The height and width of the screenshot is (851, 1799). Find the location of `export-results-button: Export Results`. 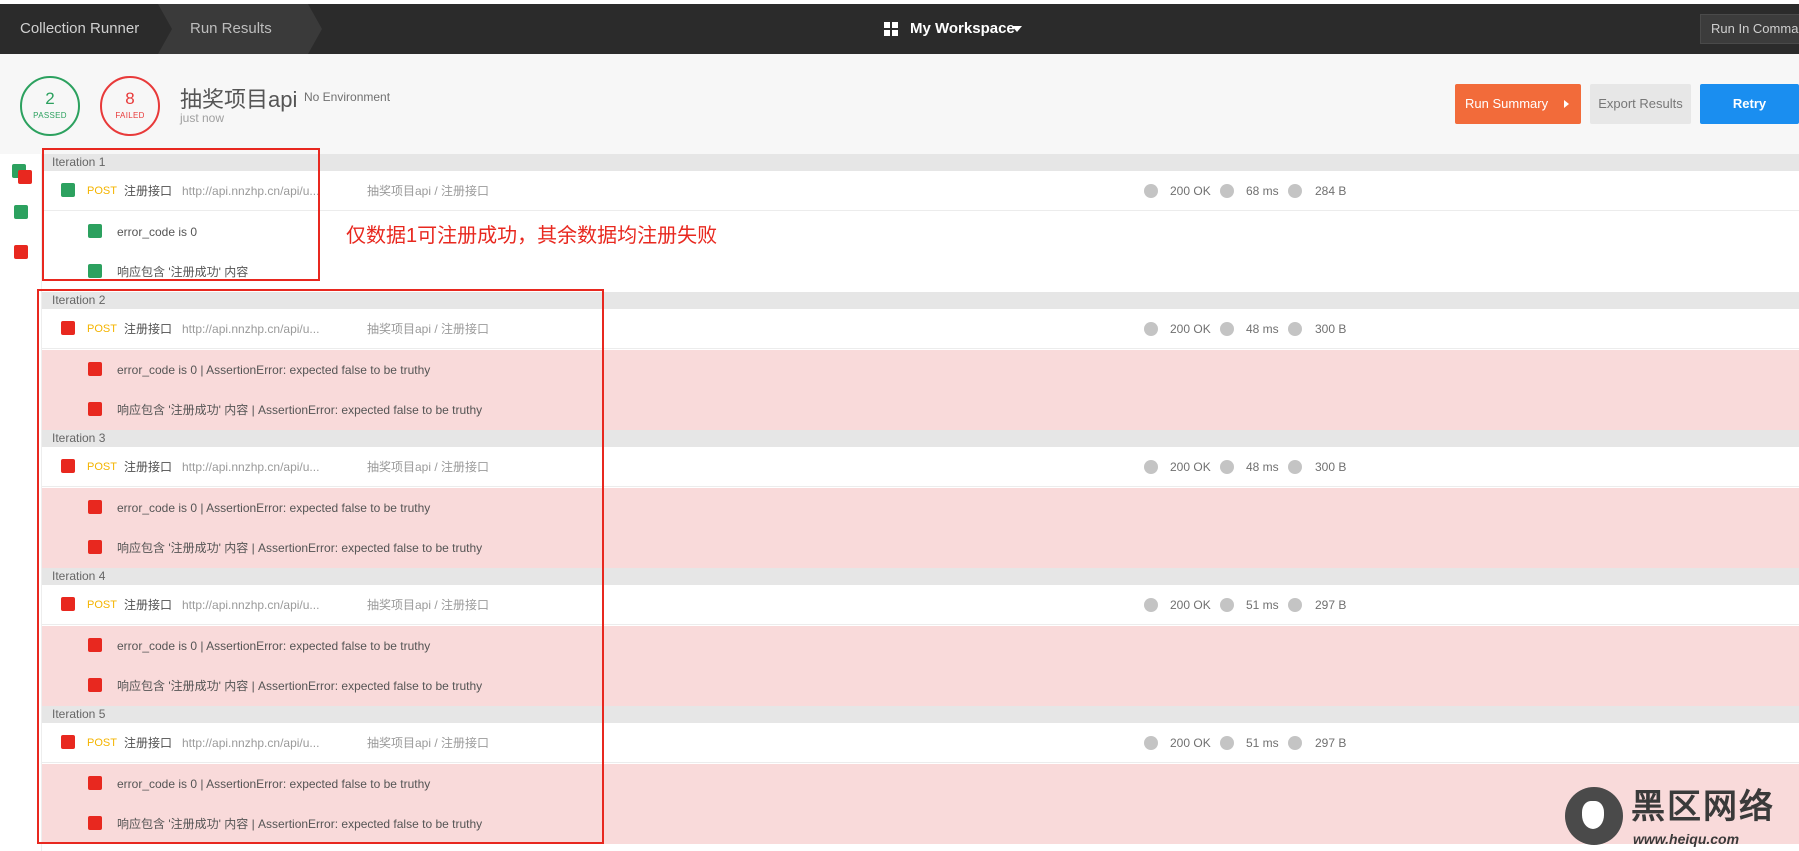

export-results-button: Export Results is located at coordinates (1640, 104).